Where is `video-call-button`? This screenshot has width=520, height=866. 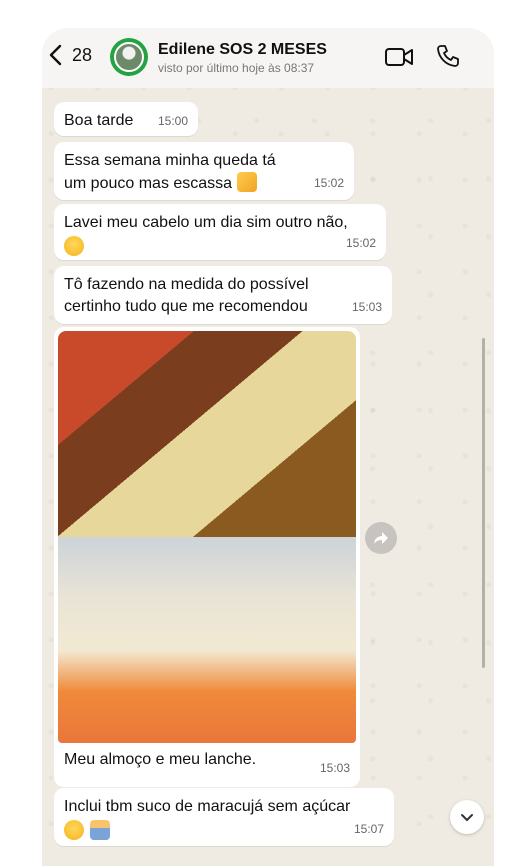 video-call-button is located at coordinates (399, 57).